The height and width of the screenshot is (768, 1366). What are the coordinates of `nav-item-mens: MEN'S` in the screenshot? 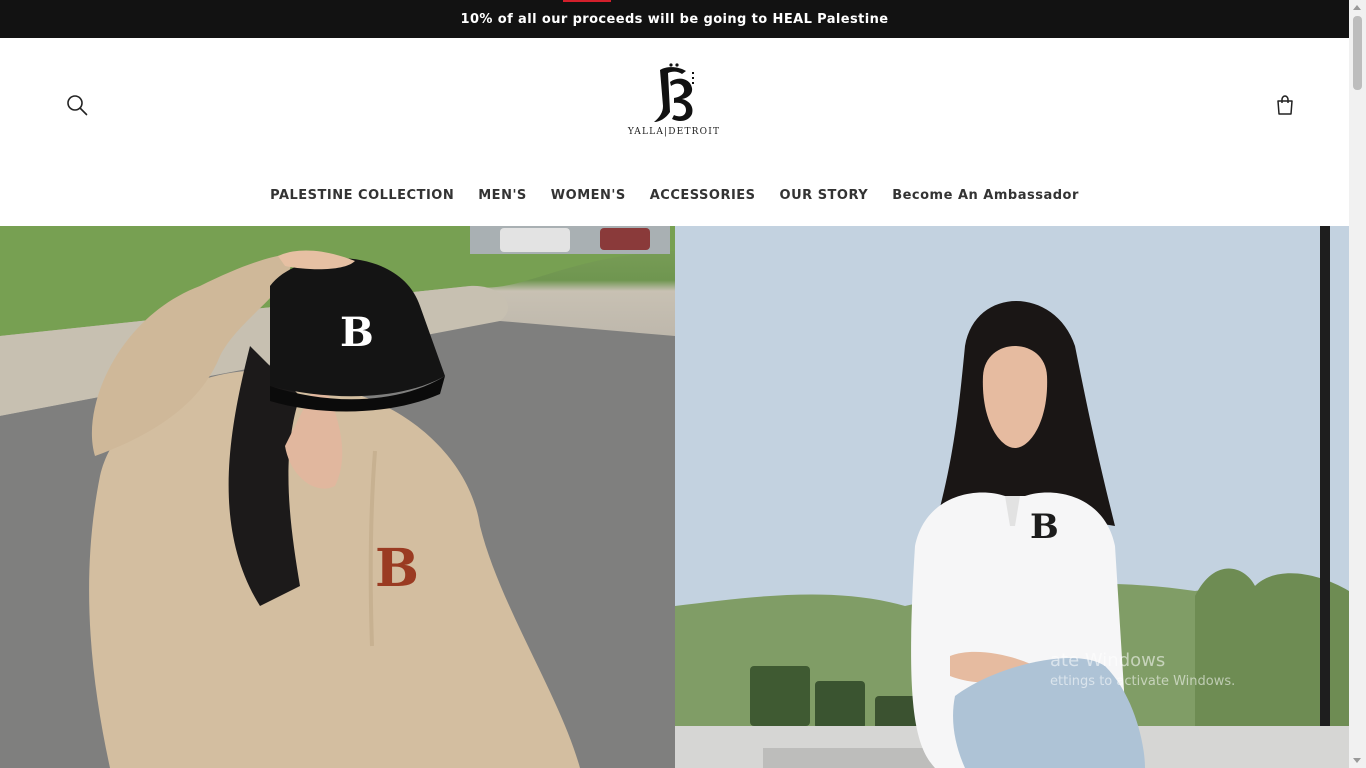 It's located at (502, 195).